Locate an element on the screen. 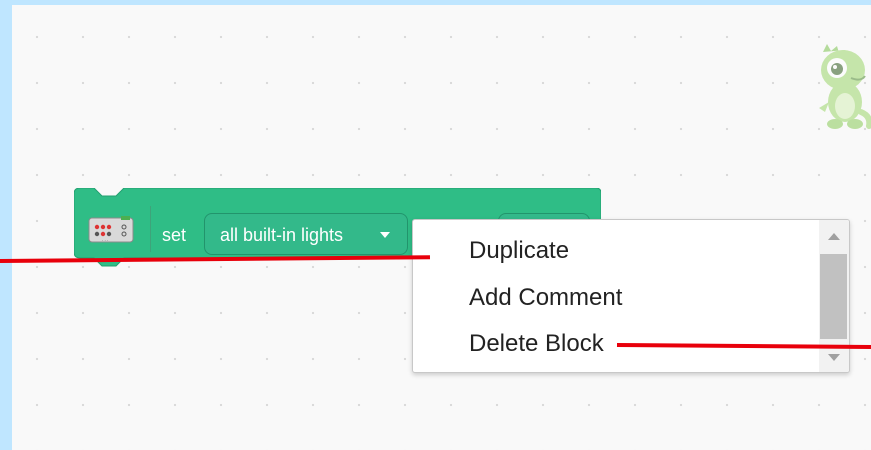 This screenshot has height=450, width=871. lights-dropdown: all built-in lights is located at coordinates (306, 234).